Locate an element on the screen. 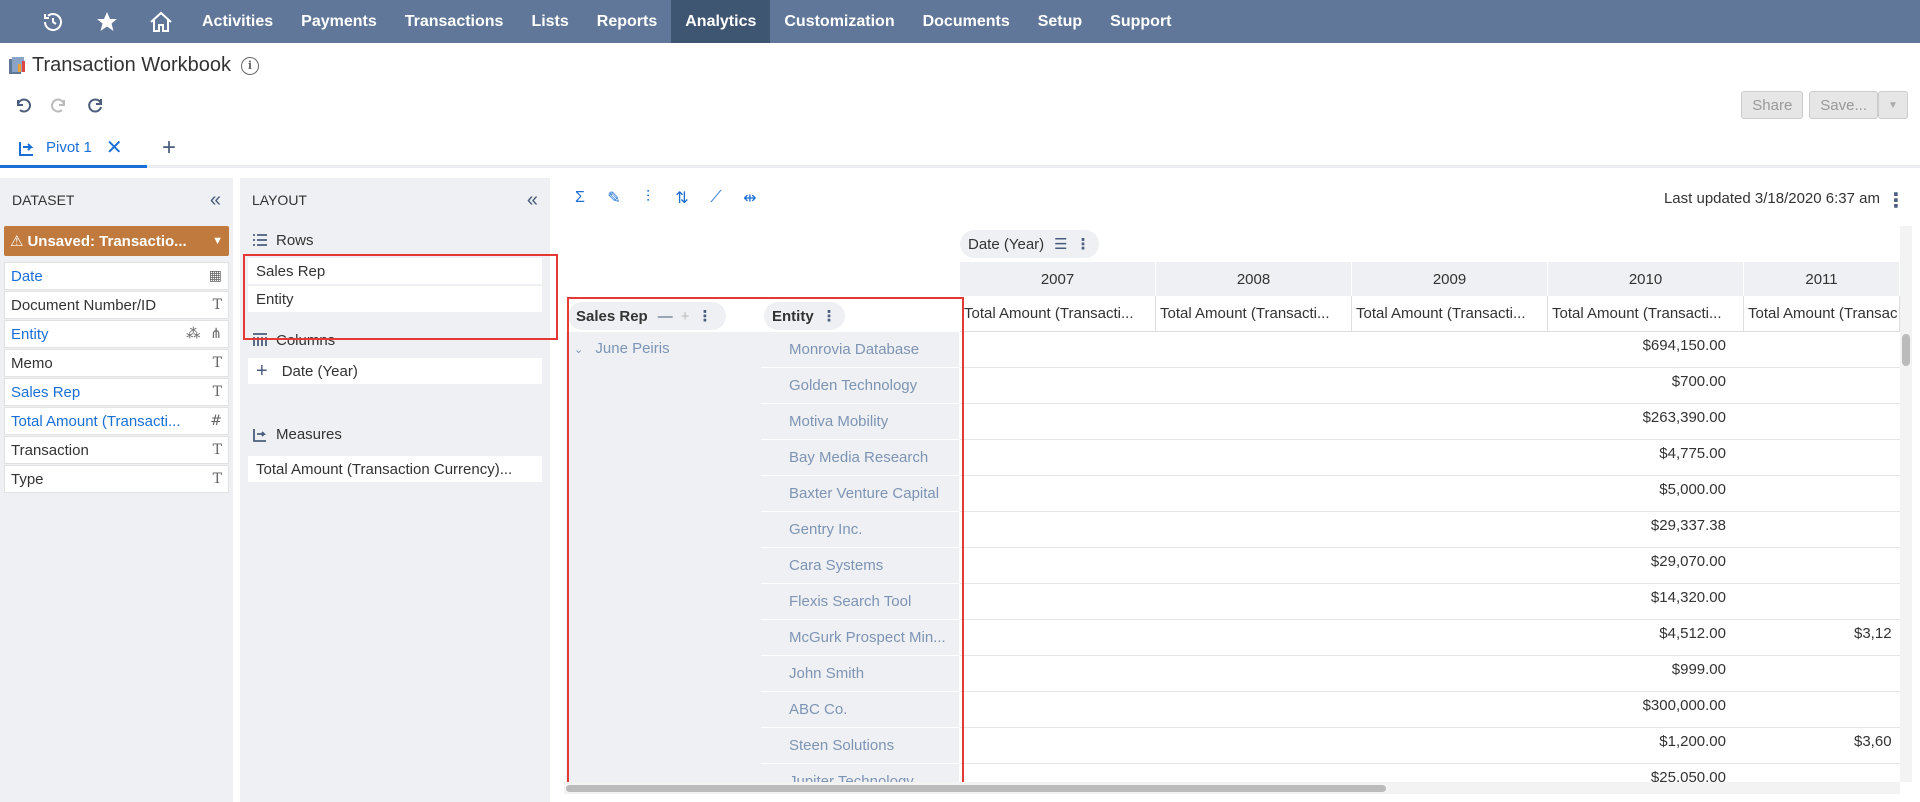  edit-icon: ✎ is located at coordinates (614, 198).